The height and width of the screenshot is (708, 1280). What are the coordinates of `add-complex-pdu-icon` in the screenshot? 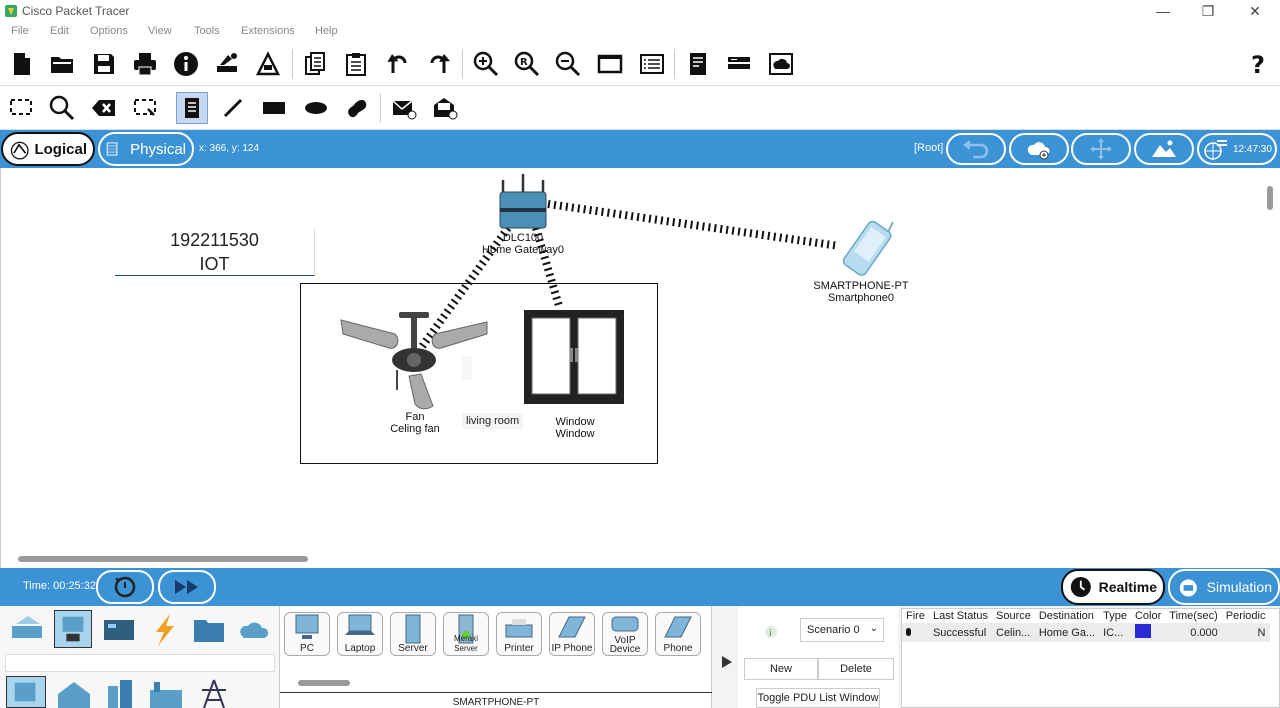 It's located at (445, 108).